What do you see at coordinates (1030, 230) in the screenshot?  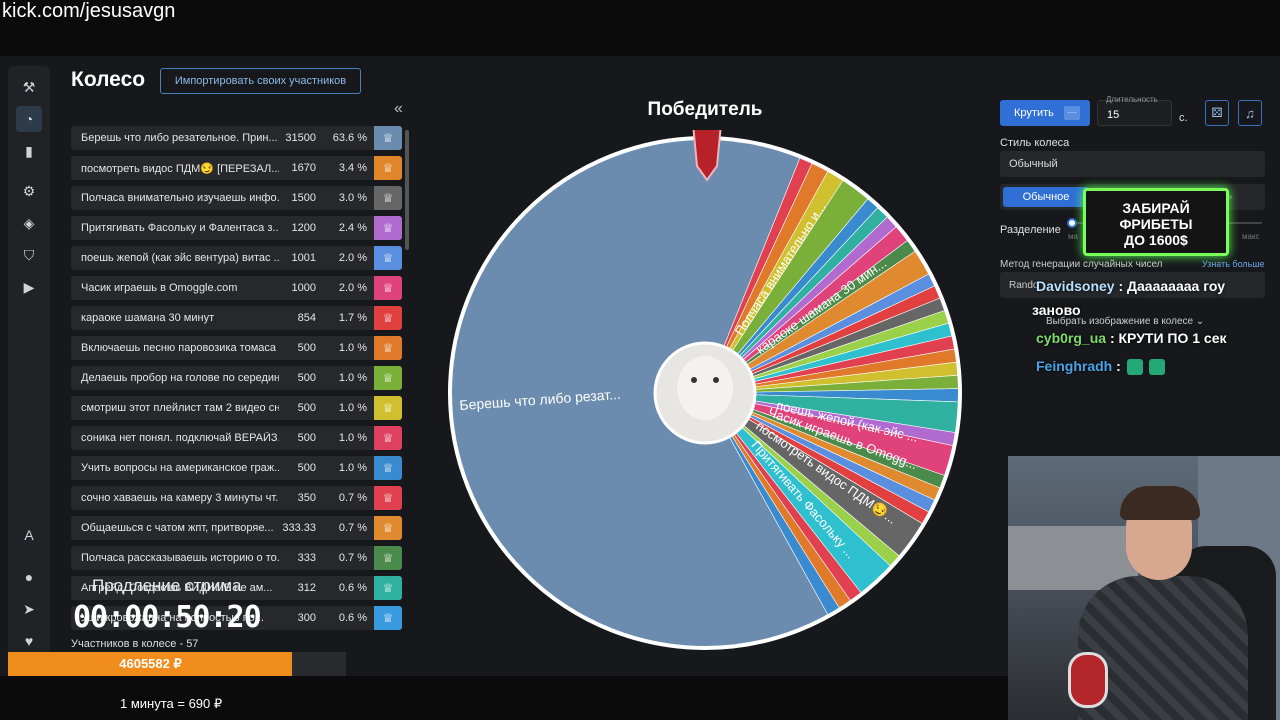 I see `split-label: Разделение` at bounding box center [1030, 230].